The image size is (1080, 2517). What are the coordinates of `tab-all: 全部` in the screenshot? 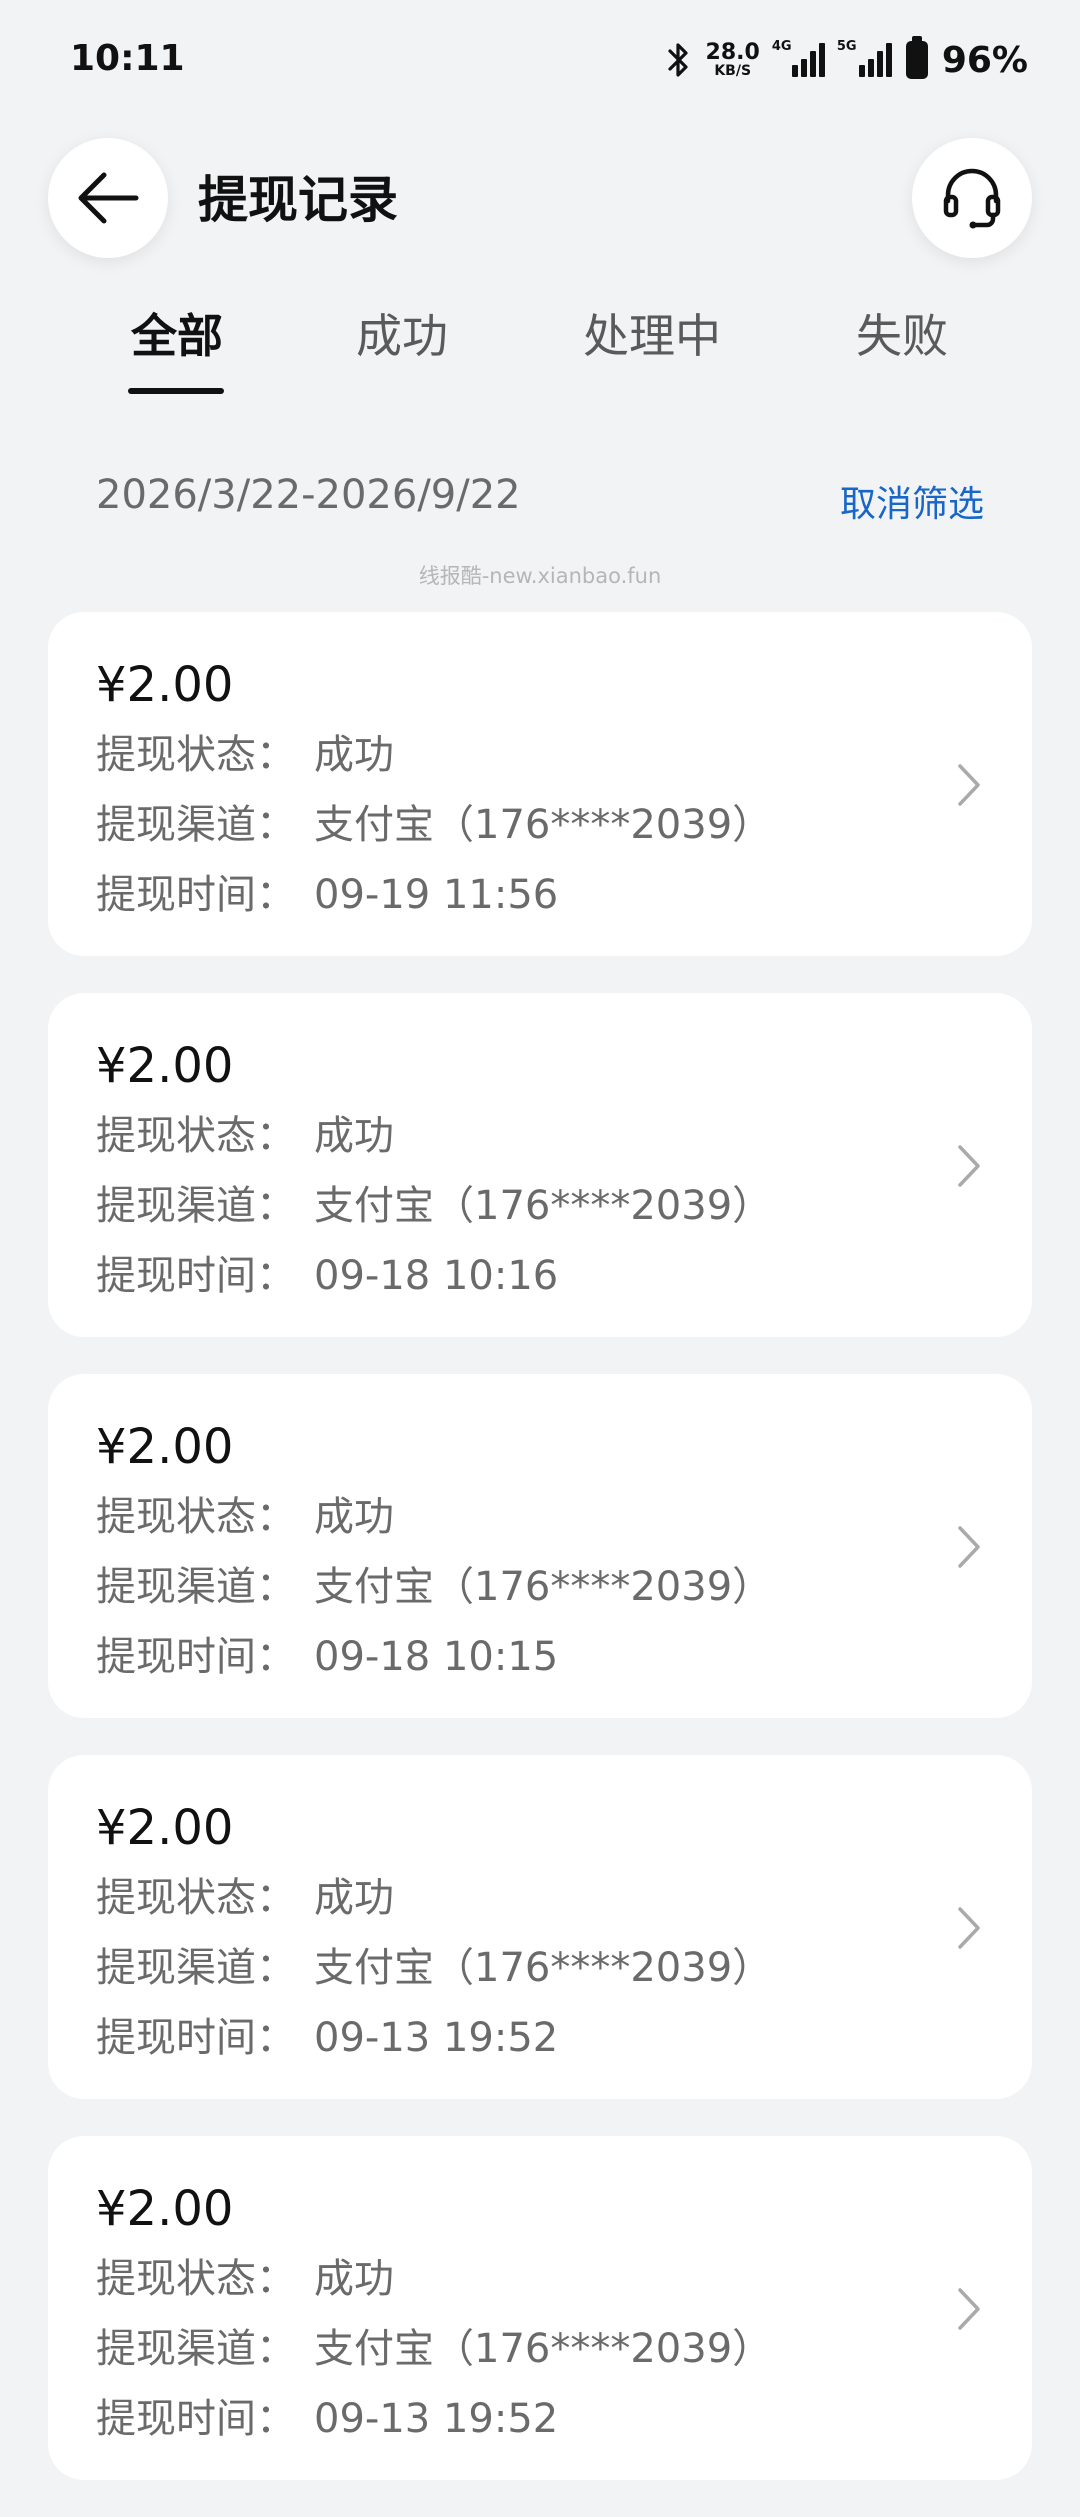 It's located at (177, 333).